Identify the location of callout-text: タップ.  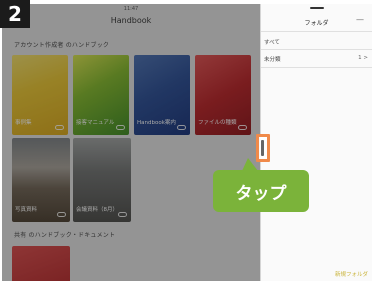
(261, 193).